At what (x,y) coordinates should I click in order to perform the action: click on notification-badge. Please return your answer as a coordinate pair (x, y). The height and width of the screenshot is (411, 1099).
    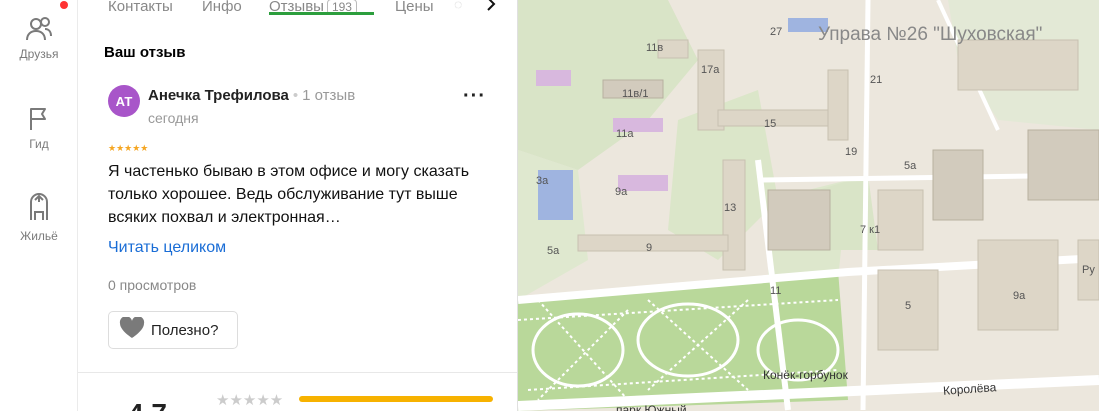
    Looking at the image, I should click on (64, 5).